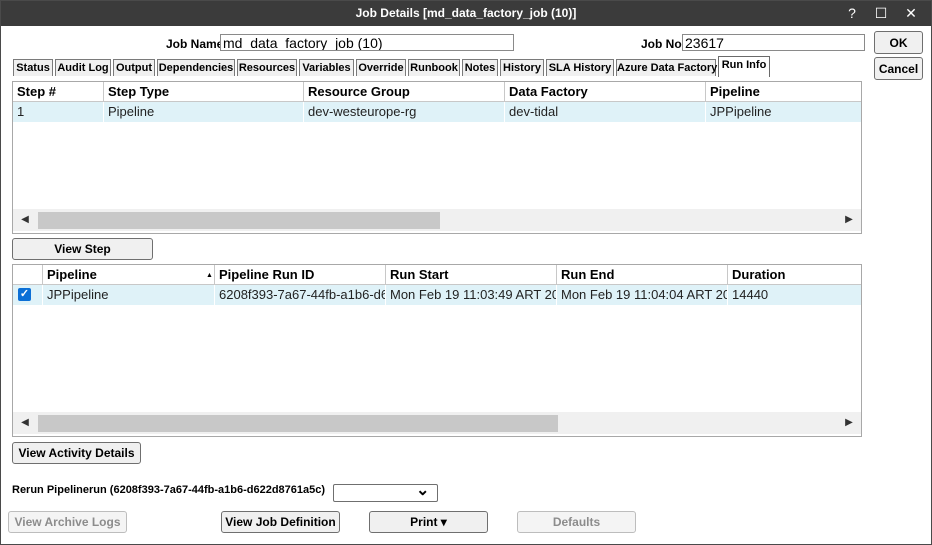 This screenshot has width=932, height=545. What do you see at coordinates (280, 522) in the screenshot?
I see `view-job-definition-button: View Job Definition` at bounding box center [280, 522].